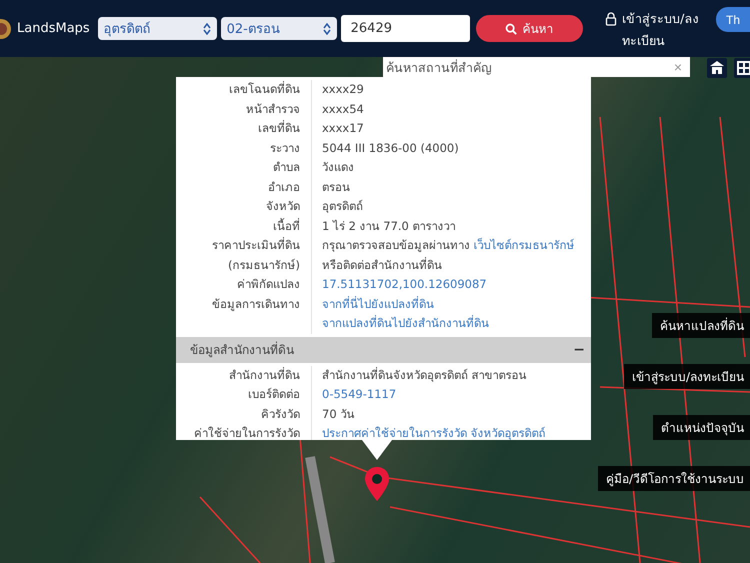 Image resolution: width=750 pixels, height=563 pixels. What do you see at coordinates (244, 128) in the screenshot?
I see `field-label: เลขที่ดิน` at bounding box center [244, 128].